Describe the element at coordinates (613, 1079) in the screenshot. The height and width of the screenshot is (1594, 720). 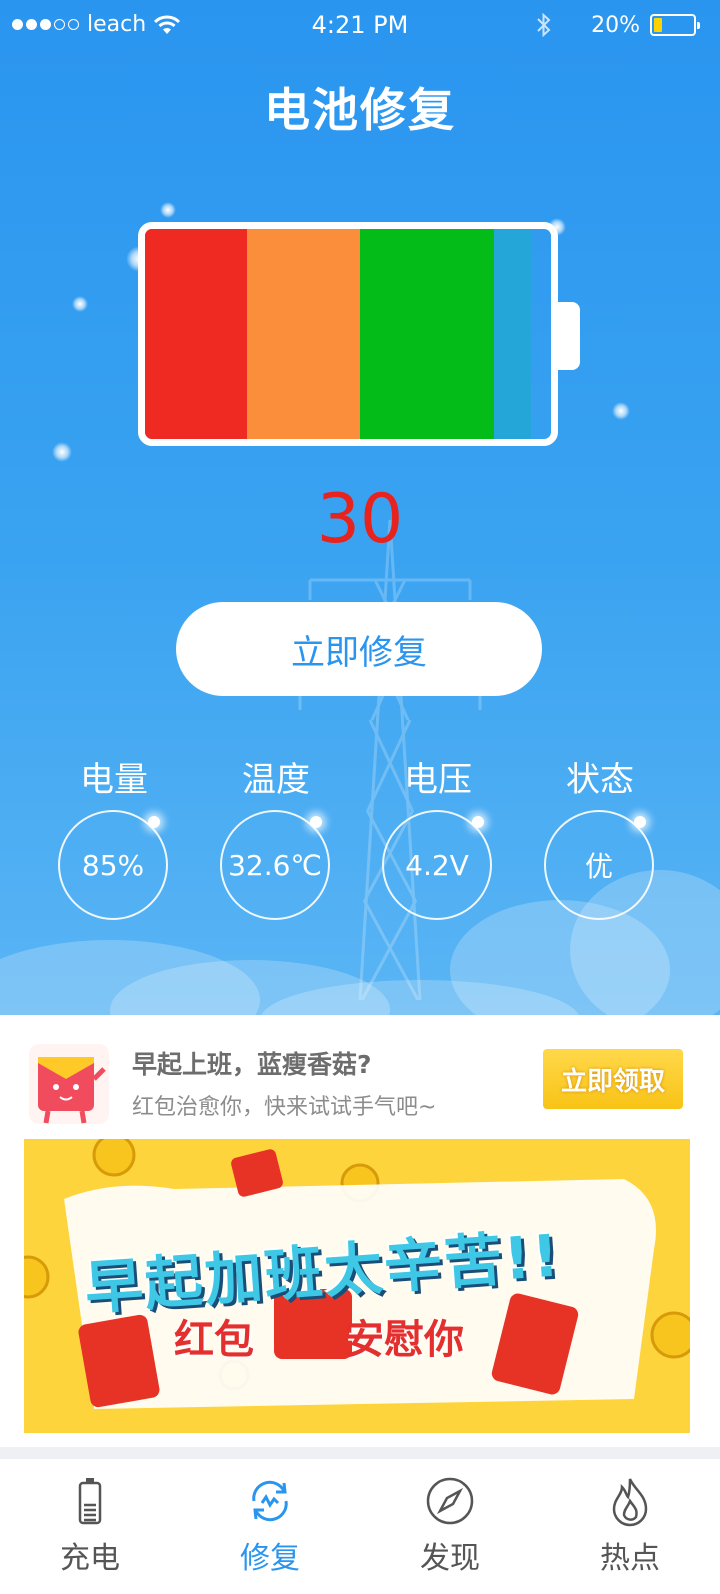
I see `claim-now-button: 立即领取` at that location.